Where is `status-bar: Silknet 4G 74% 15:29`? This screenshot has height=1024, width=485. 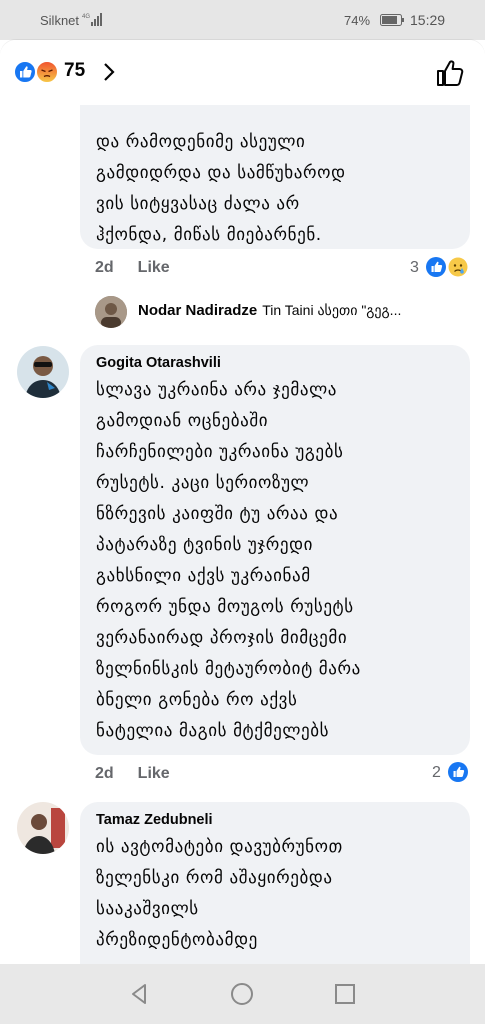
status-bar: Silknet 4G 74% 15:29 is located at coordinates (242, 20).